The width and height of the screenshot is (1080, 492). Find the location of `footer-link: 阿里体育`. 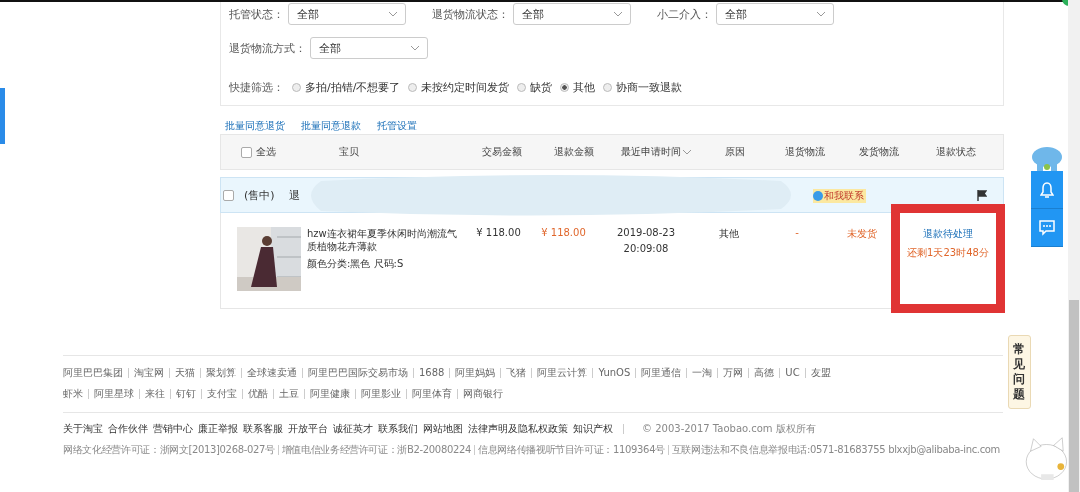

footer-link: 阿里体育 is located at coordinates (432, 393).